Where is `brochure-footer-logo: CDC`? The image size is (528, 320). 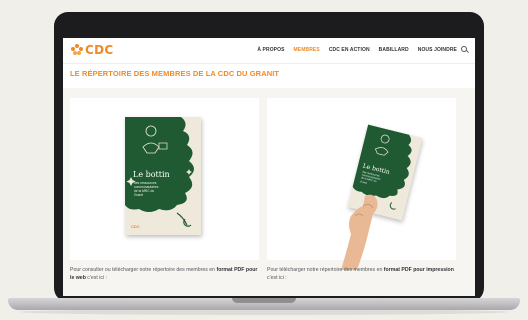 brochure-footer-logo: CDC is located at coordinates (135, 226).